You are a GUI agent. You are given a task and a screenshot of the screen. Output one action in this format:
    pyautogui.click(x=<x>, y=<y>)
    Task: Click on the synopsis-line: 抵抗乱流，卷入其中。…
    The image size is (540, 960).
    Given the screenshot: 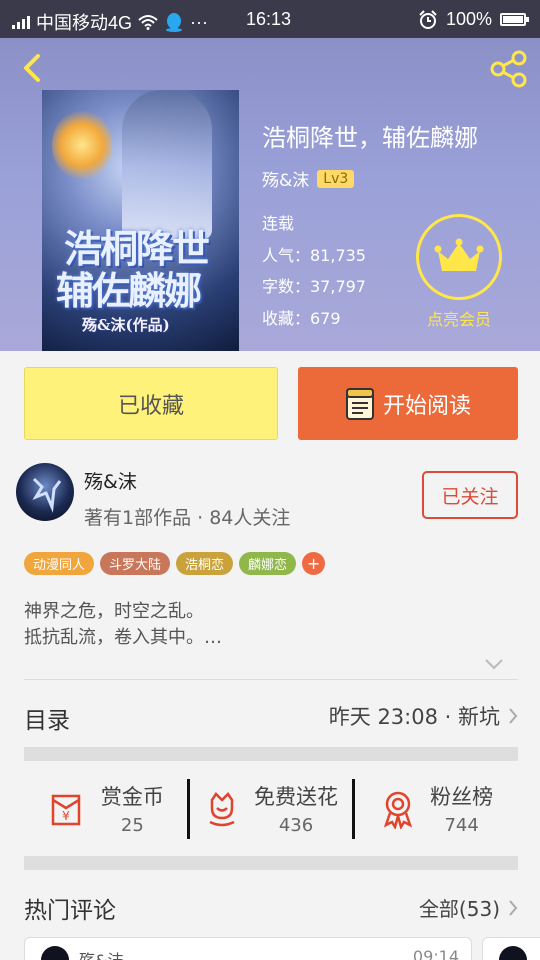 What is the action you would take?
    pyautogui.click(x=123, y=637)
    